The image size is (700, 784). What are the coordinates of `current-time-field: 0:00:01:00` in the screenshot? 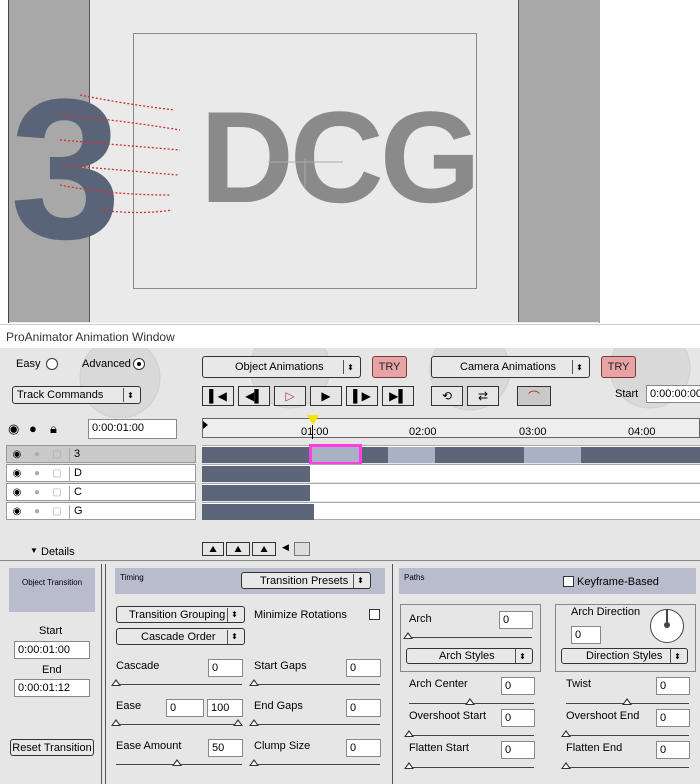 It's located at (132, 429).